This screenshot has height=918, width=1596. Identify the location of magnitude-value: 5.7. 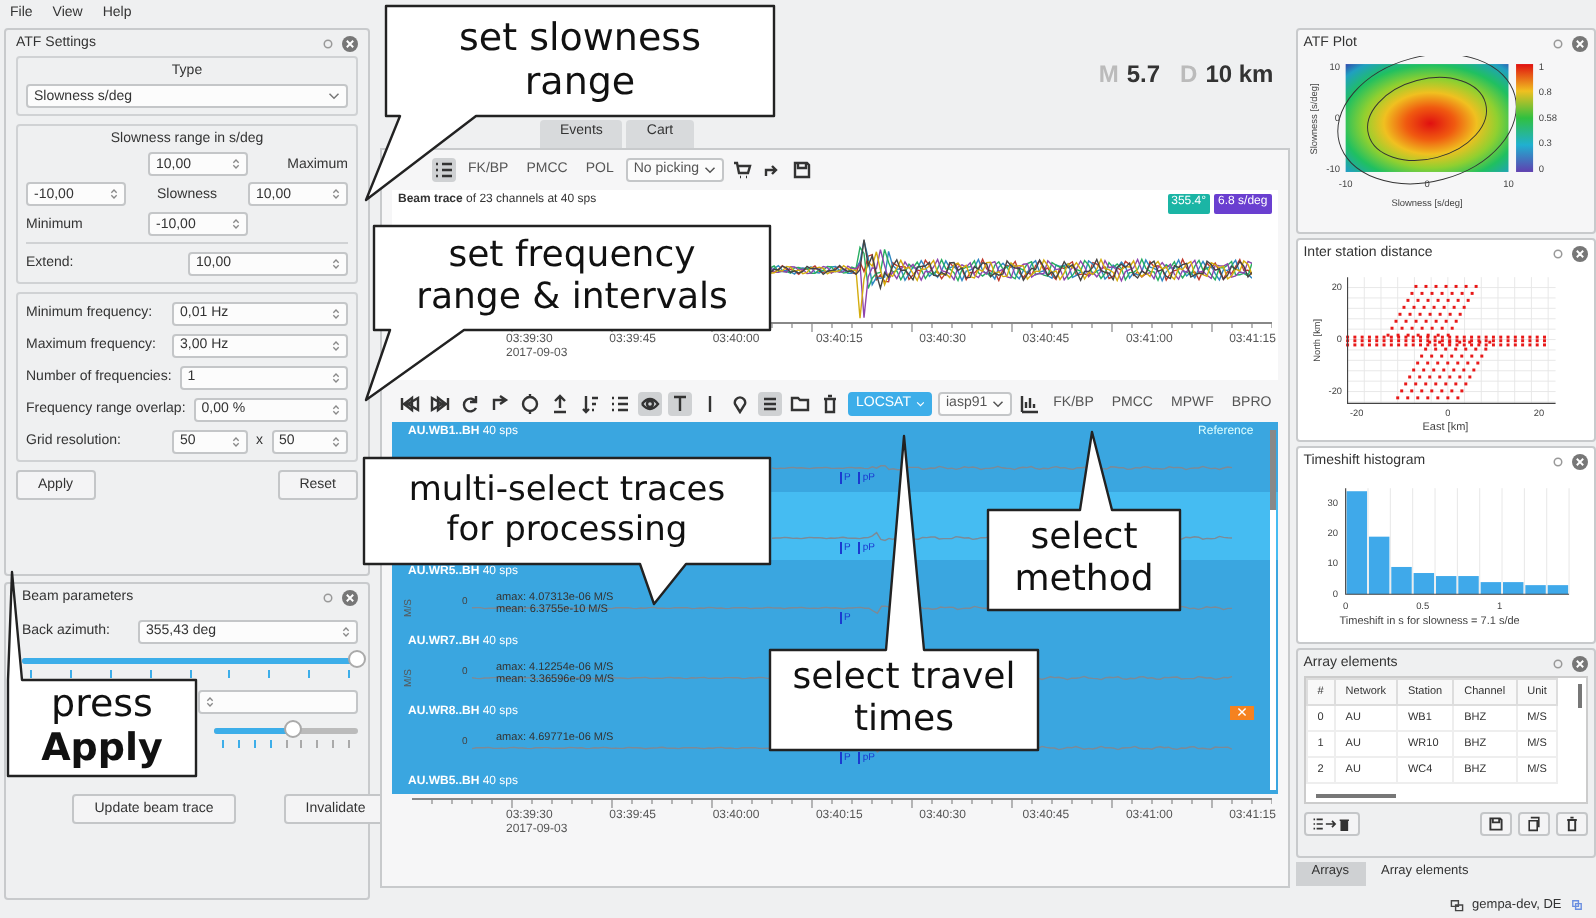
(1143, 73).